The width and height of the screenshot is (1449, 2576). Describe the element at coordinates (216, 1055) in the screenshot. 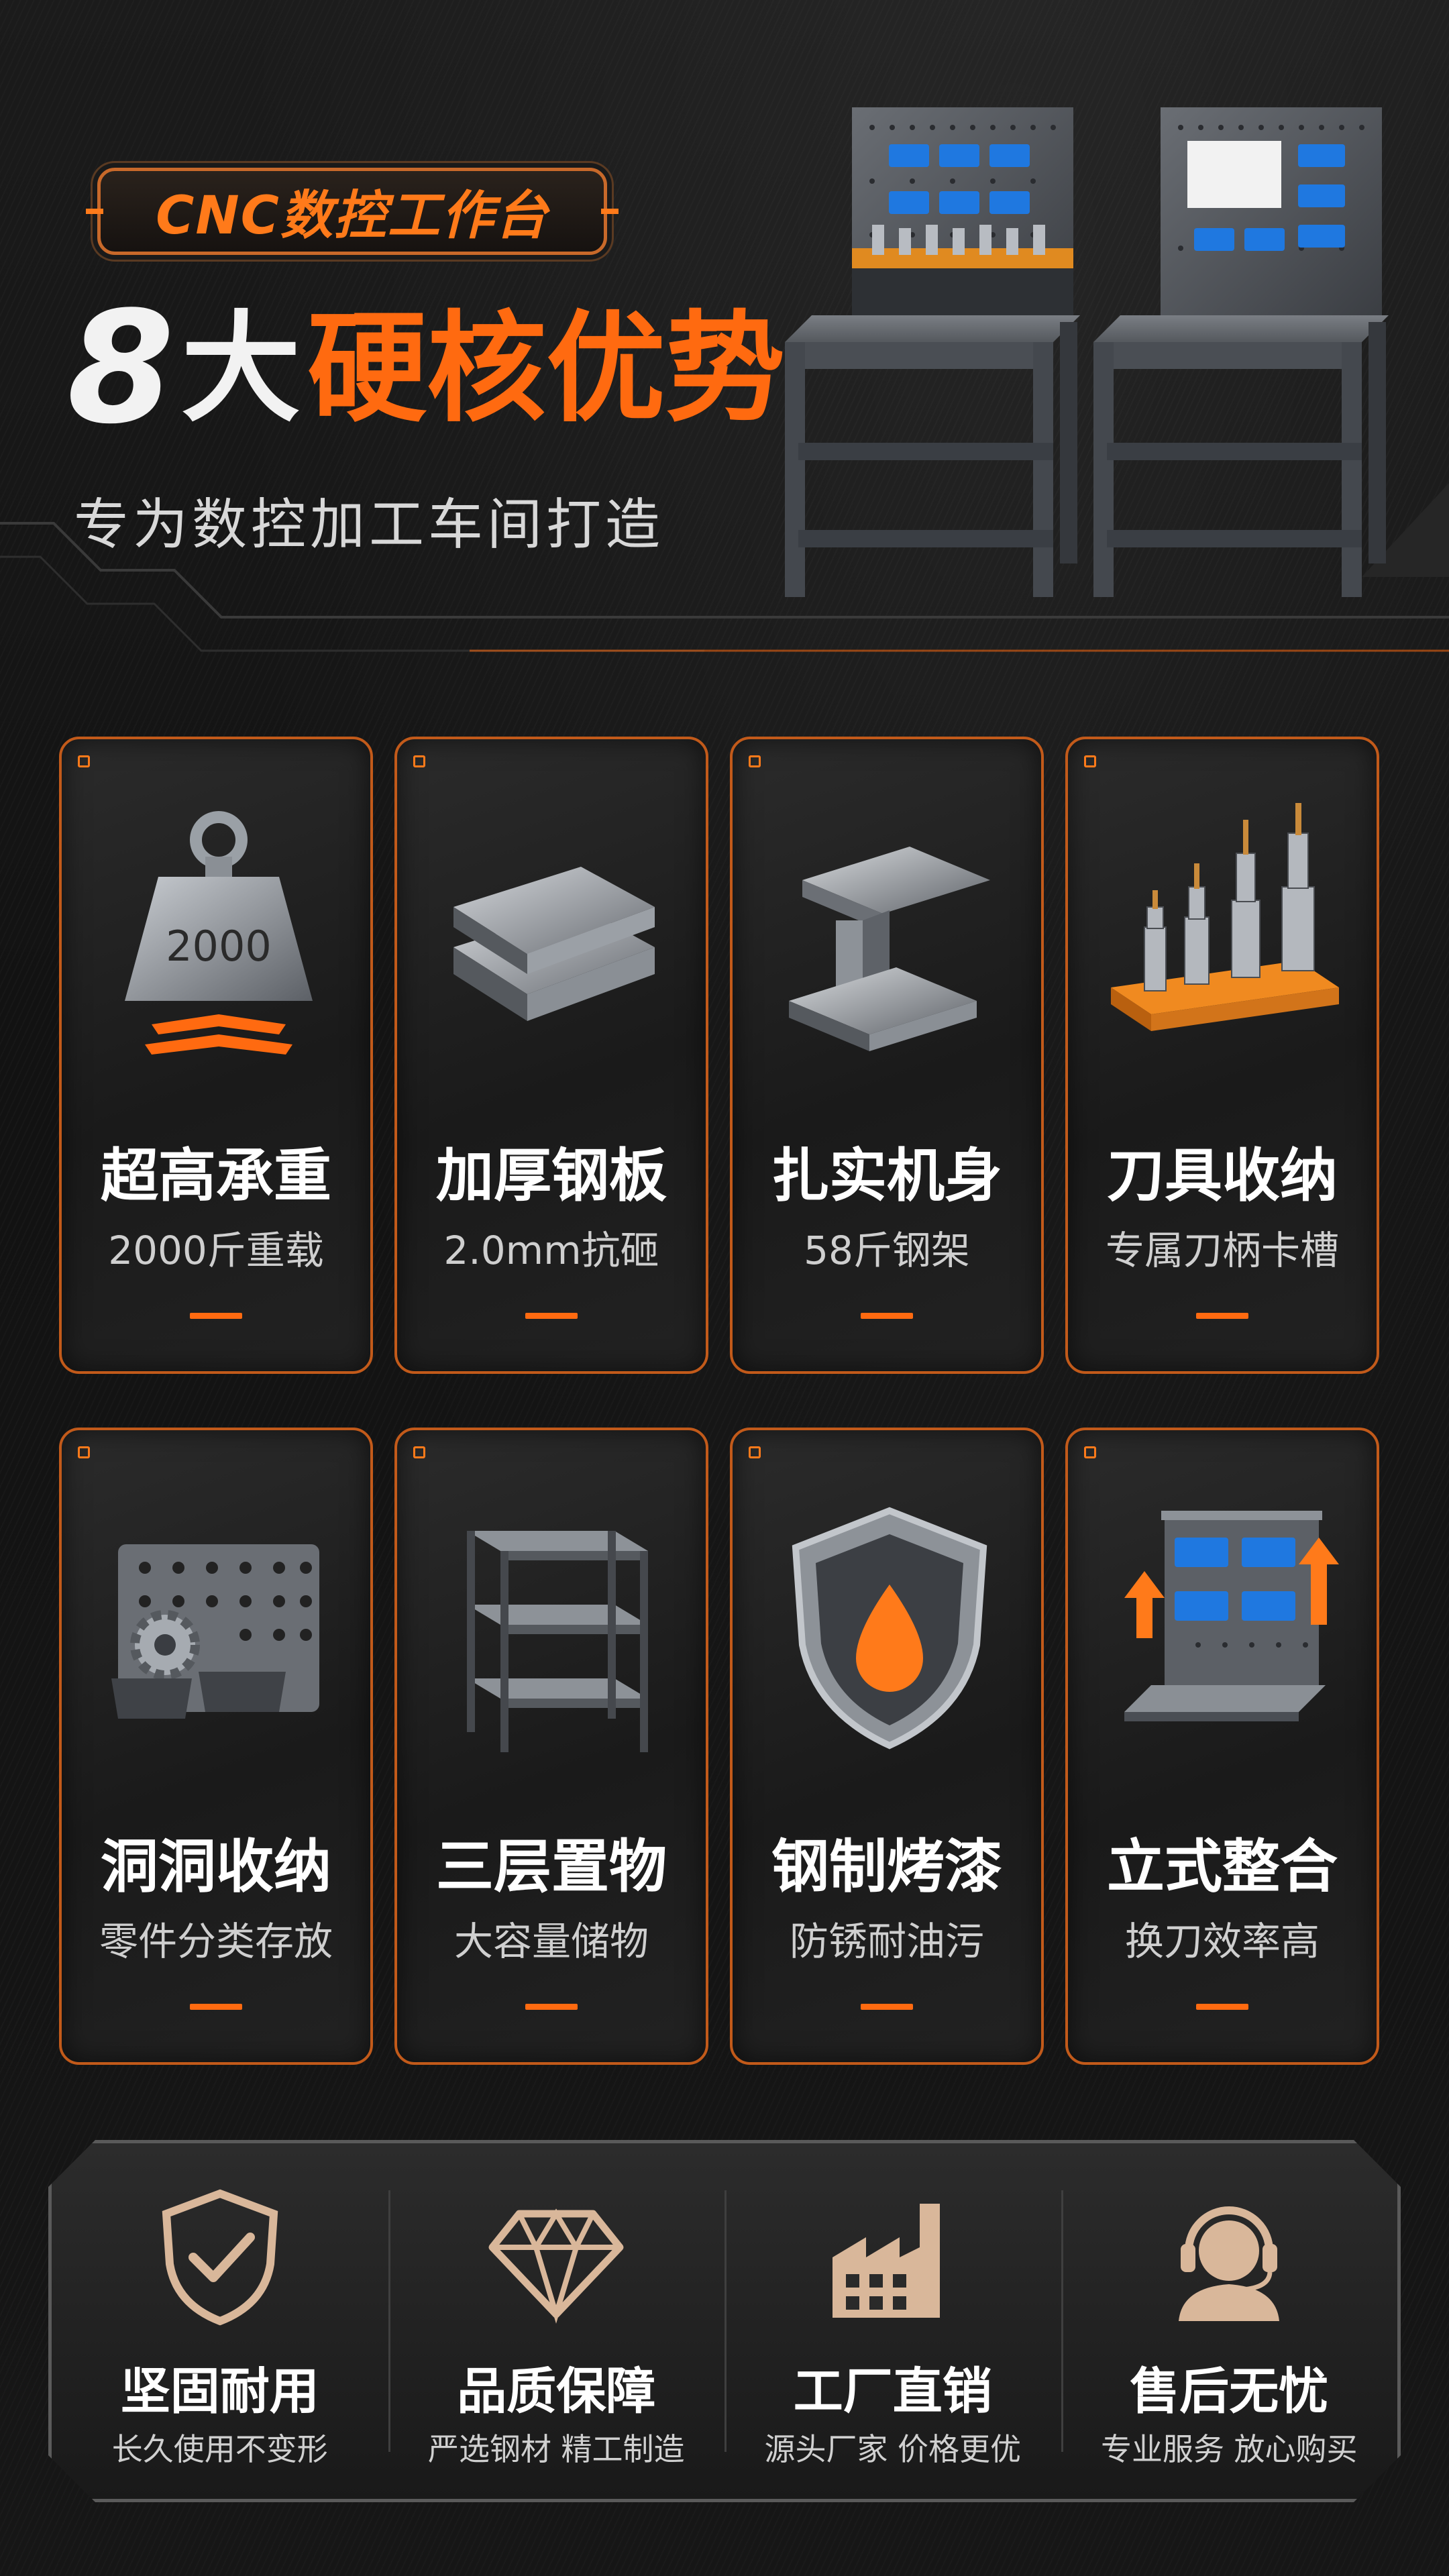

I see `feature-card-load: 2000 超高承重 2000斤重载` at that location.